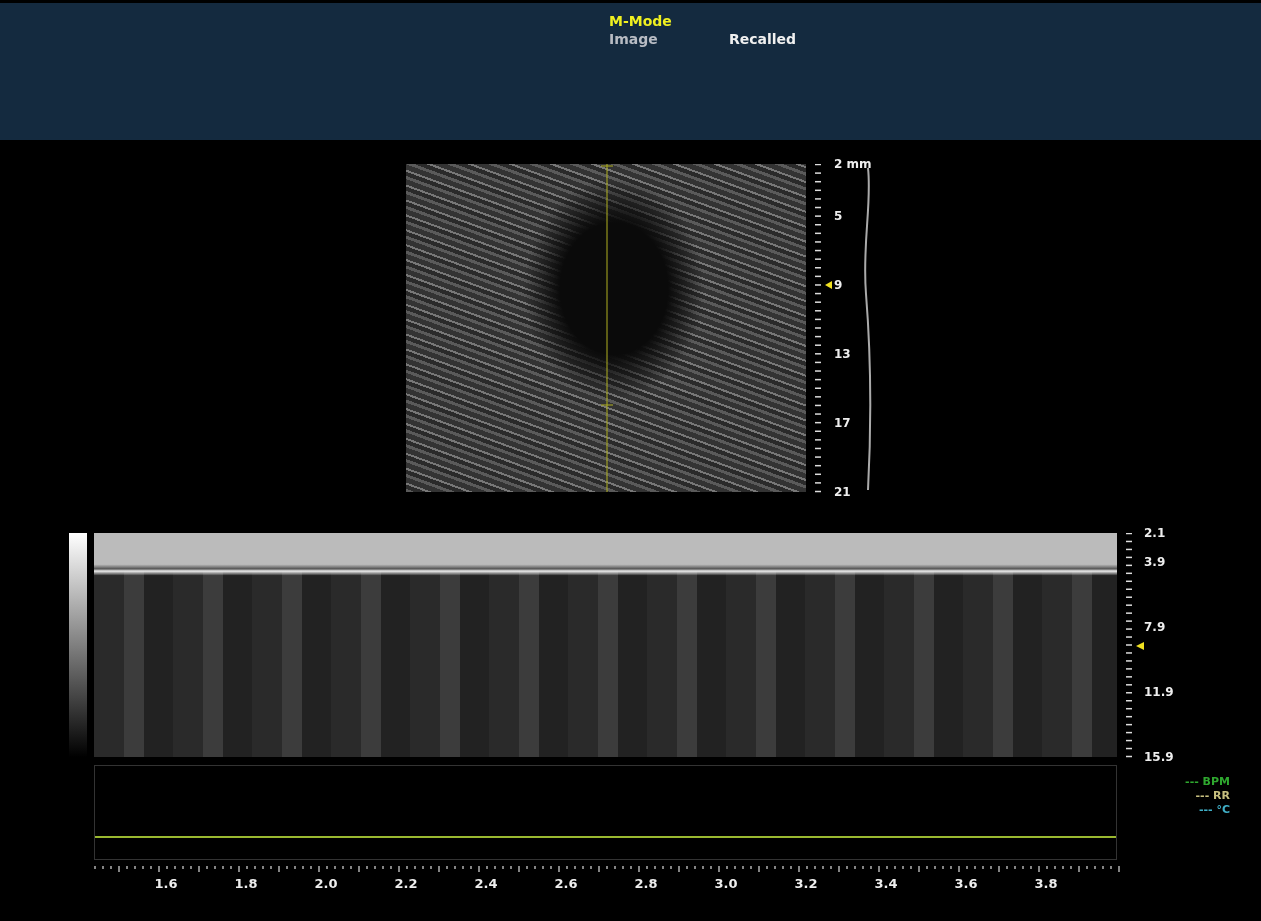  Describe the element at coordinates (486, 883) in the screenshot. I see `time-label: 2.4` at that location.